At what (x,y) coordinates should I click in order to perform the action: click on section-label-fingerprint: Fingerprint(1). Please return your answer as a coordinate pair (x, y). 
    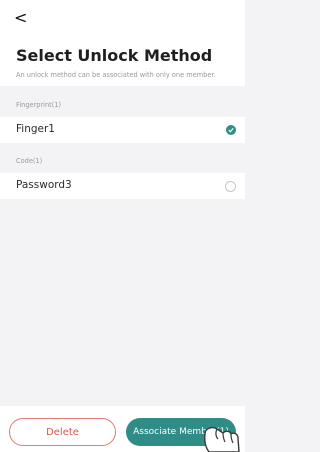
    Looking at the image, I should click on (39, 105).